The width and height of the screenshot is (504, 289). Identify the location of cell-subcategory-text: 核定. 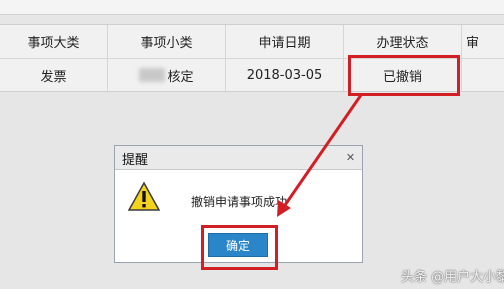
(180, 77).